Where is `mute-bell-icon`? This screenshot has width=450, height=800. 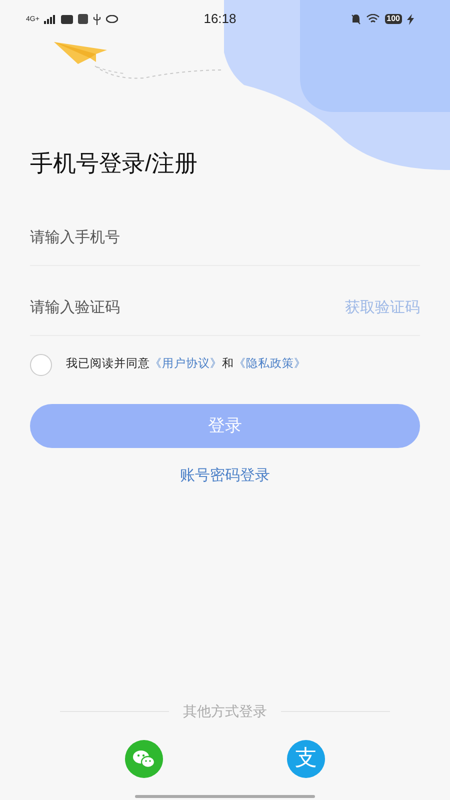 mute-bell-icon is located at coordinates (355, 19).